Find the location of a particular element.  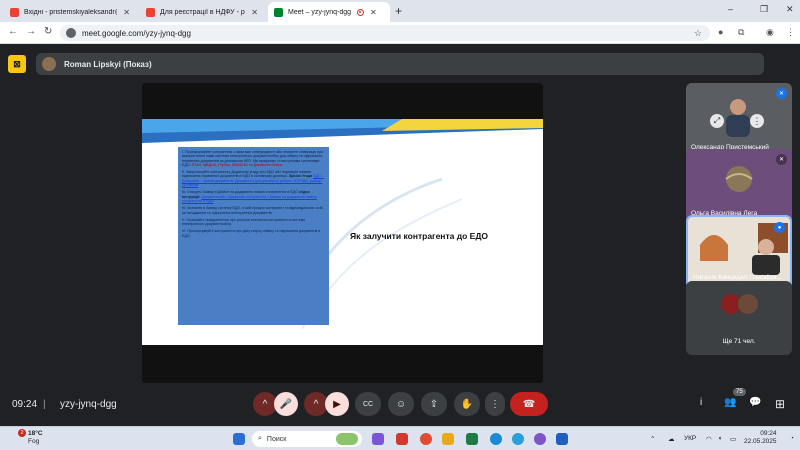

tab-title: Для реєстрації в НДФУ - prystr is located at coordinates (202, 12).